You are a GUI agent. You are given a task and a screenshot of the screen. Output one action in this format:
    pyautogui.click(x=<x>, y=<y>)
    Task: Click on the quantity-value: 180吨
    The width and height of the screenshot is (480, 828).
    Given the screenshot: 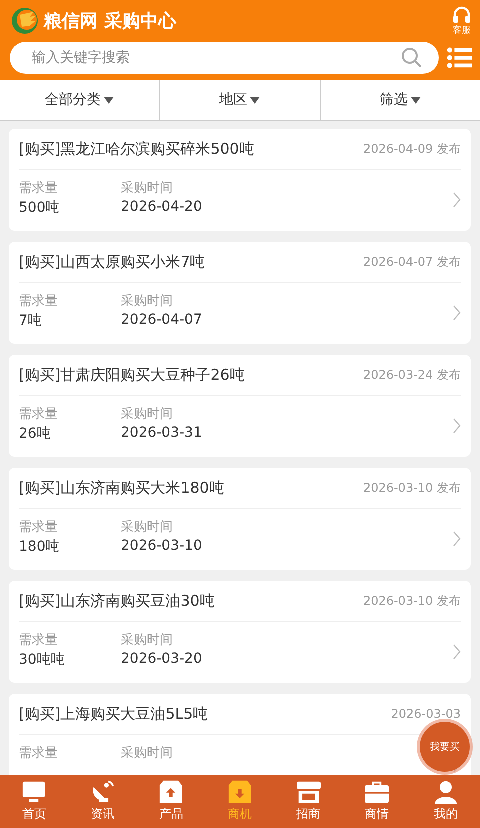 What is the action you would take?
    pyautogui.click(x=40, y=547)
    